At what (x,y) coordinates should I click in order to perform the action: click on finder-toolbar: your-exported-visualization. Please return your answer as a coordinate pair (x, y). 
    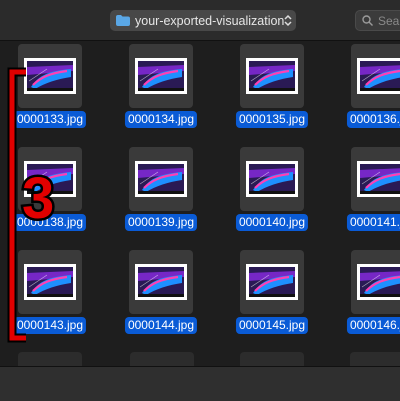
    Looking at the image, I should click on (200, 20).